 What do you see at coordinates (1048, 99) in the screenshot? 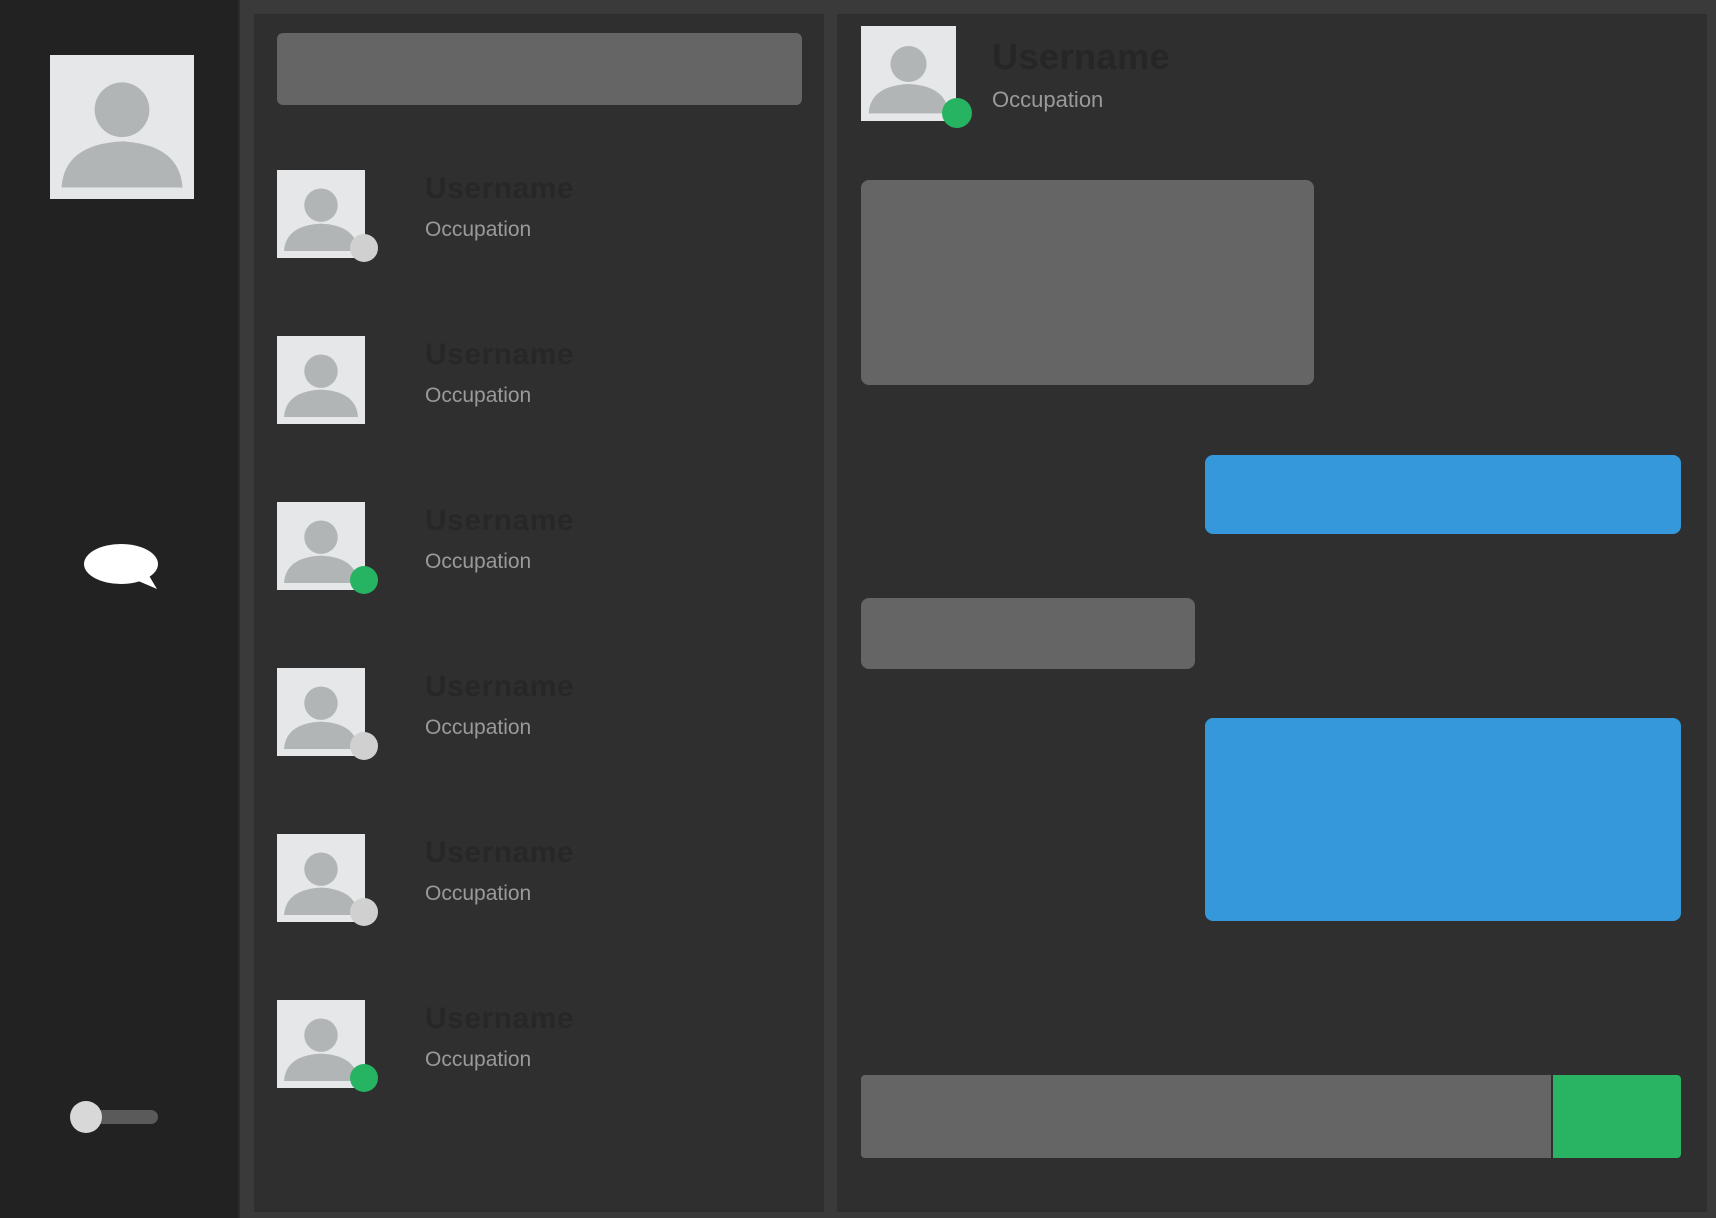
I see `conversation-occupation: Occupation` at bounding box center [1048, 99].